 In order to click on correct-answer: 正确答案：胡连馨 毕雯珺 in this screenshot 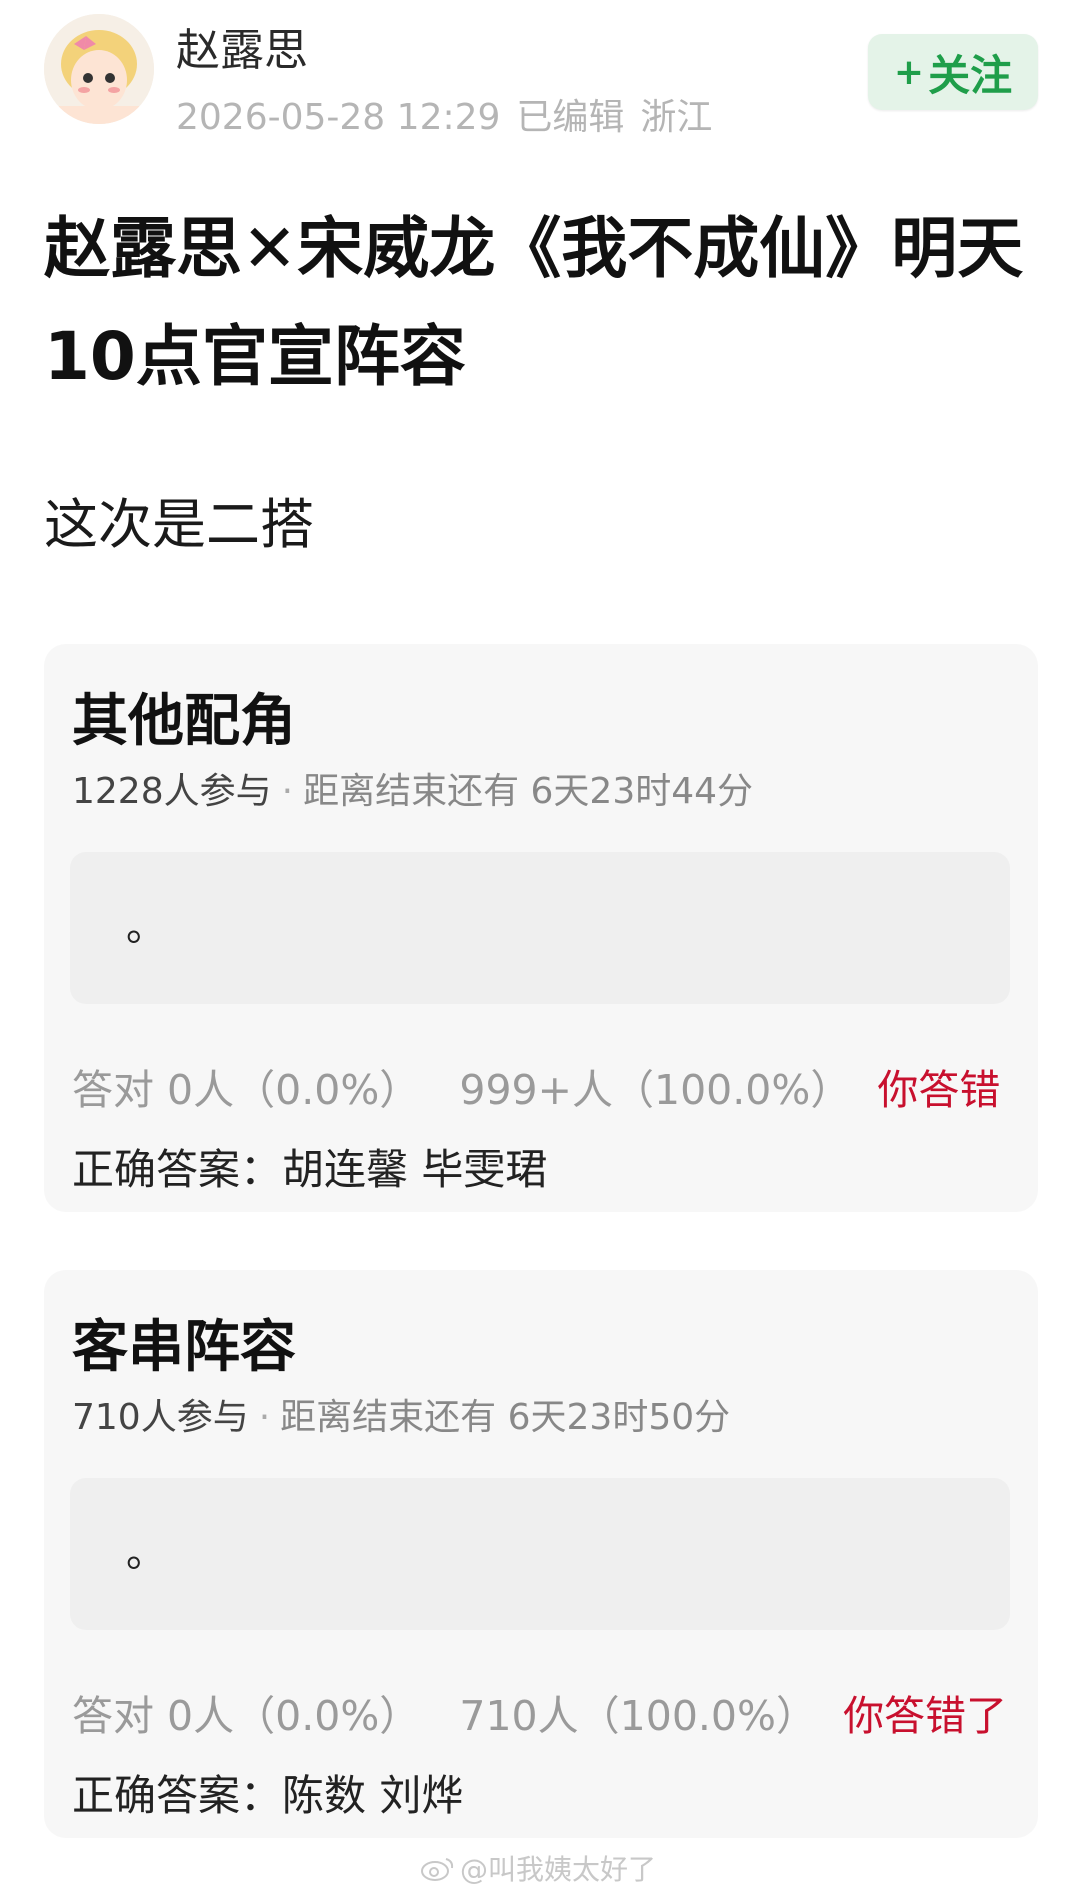, I will do `click(309, 1166)`.